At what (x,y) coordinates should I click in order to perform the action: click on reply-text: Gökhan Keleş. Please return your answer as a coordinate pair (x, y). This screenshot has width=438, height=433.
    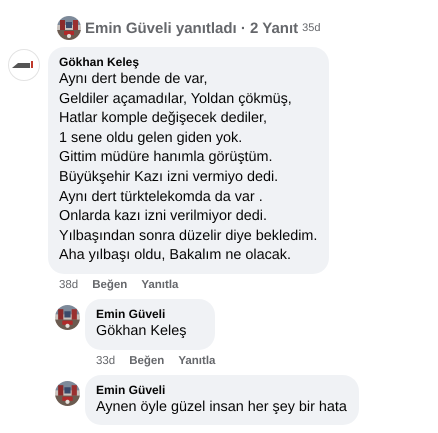
    Looking at the image, I should click on (141, 331).